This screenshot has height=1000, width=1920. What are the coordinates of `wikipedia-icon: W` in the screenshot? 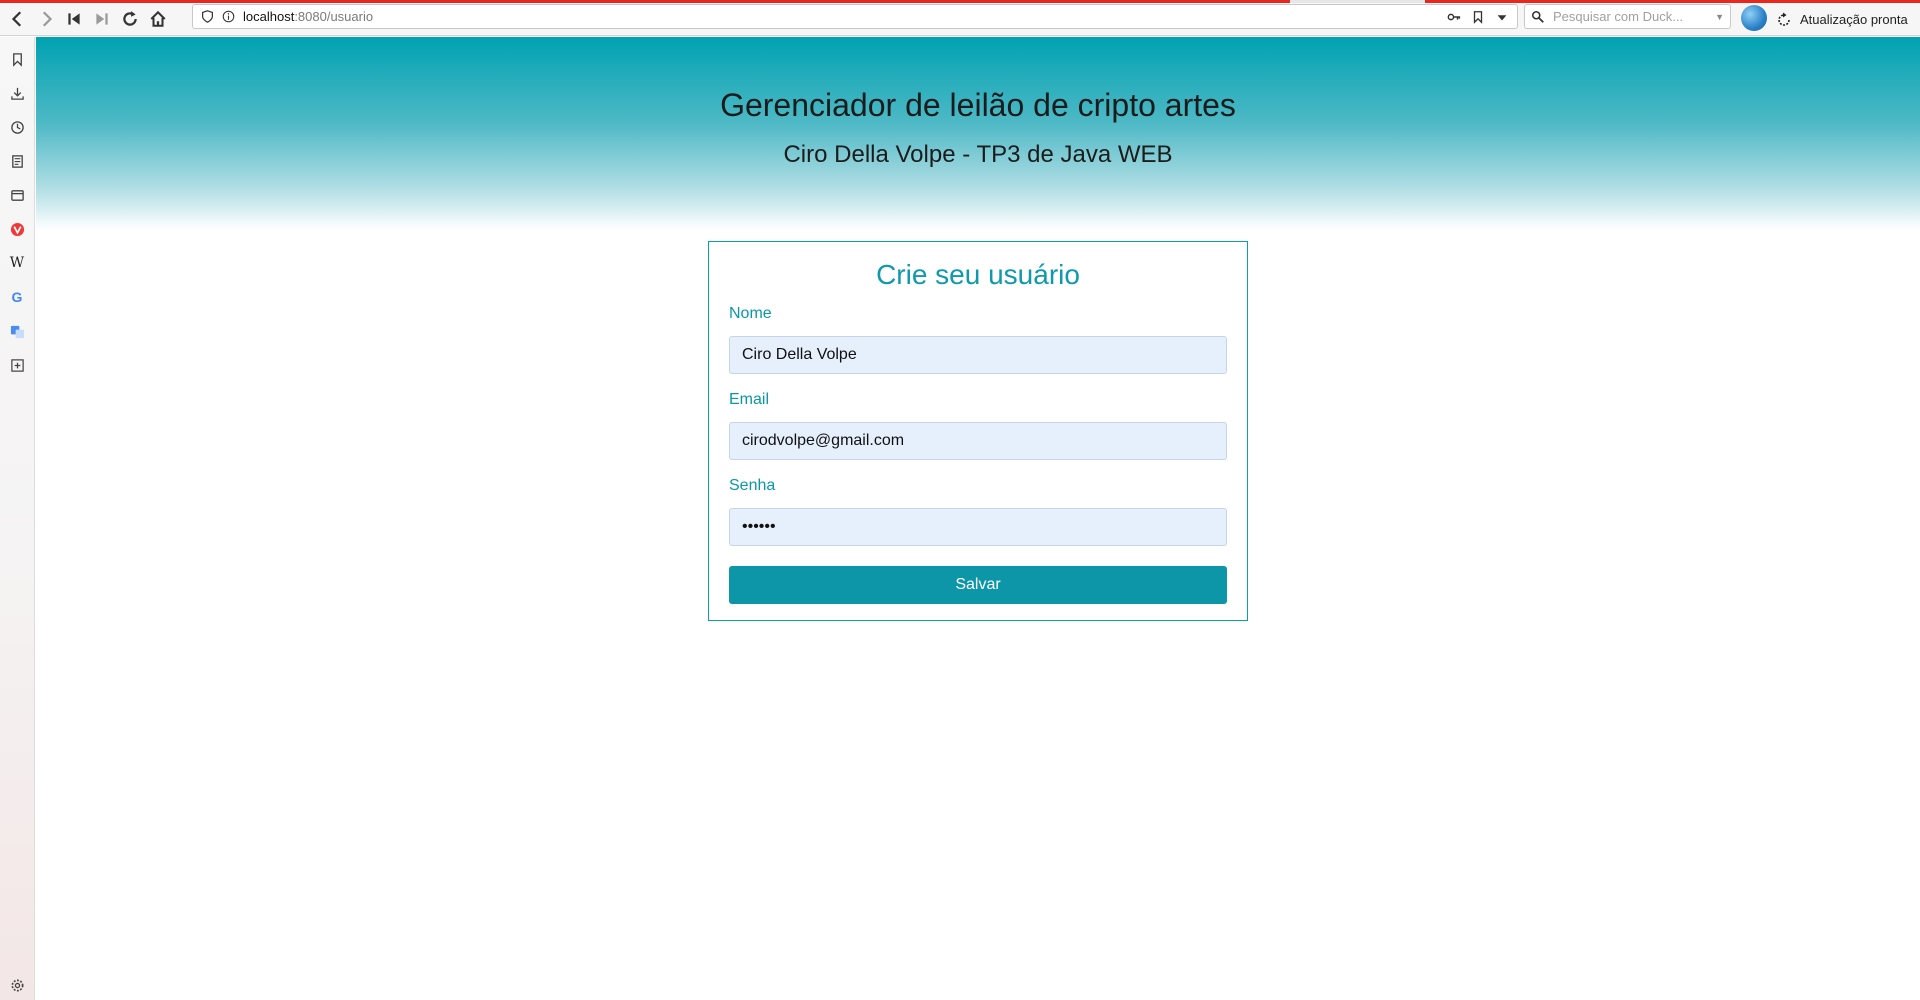 It's located at (17, 263).